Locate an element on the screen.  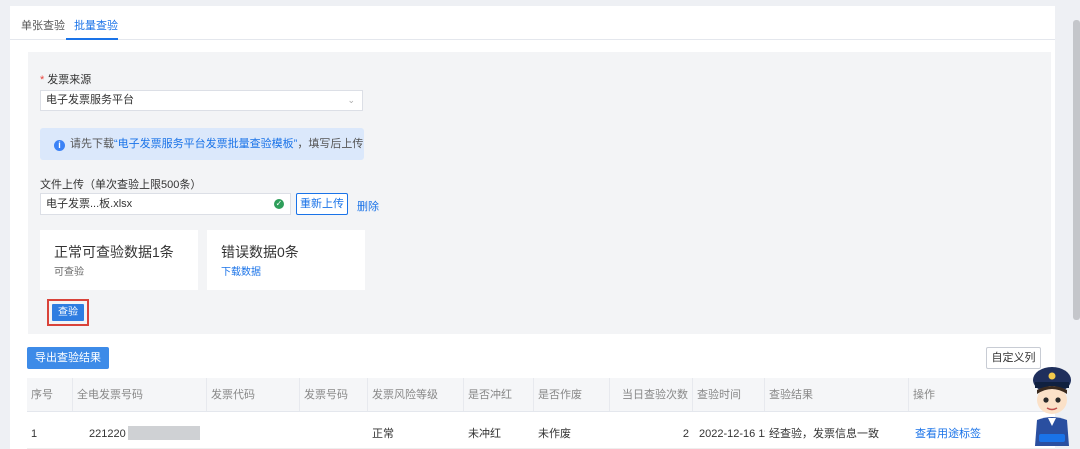
invoice-source-value: 电子发票服务平台 is located at coordinates (90, 100).